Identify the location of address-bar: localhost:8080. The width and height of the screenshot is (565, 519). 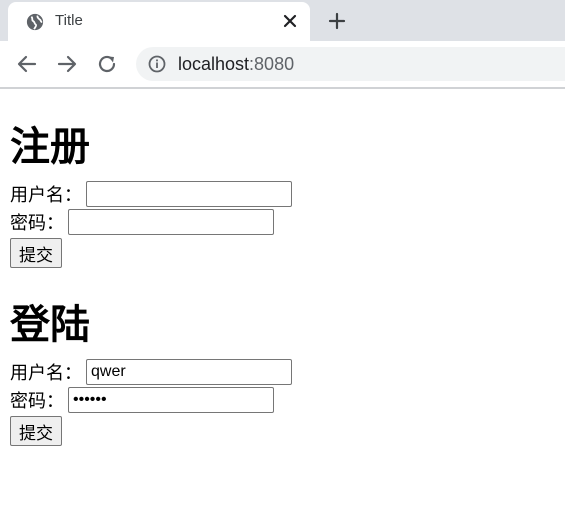
(350, 64).